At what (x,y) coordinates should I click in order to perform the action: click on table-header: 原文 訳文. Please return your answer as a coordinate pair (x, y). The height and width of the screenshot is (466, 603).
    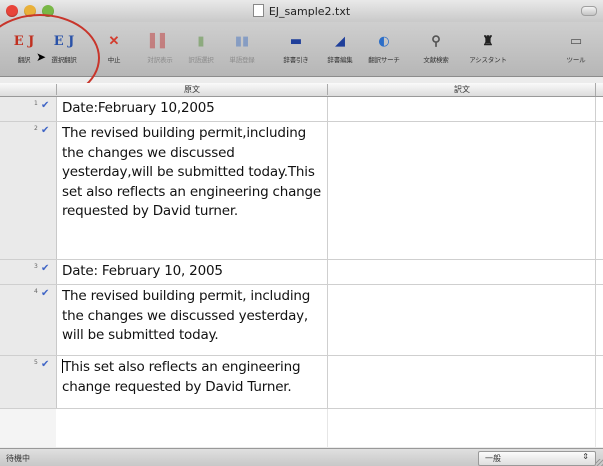
    Looking at the image, I should click on (301, 90).